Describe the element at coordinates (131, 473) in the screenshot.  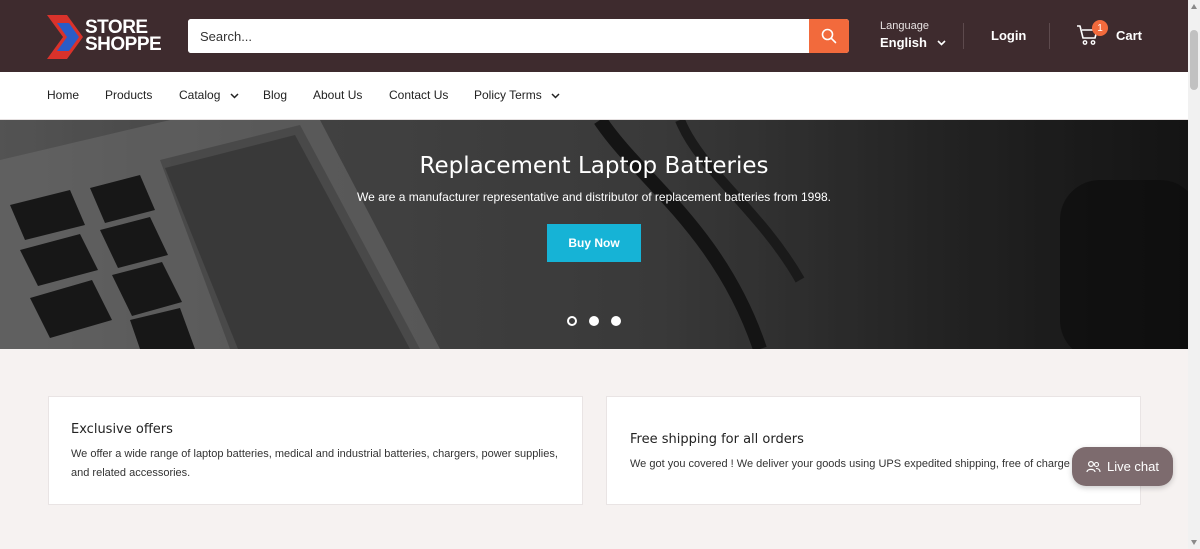
I see `feature-text-line: and related accessories.` at that location.